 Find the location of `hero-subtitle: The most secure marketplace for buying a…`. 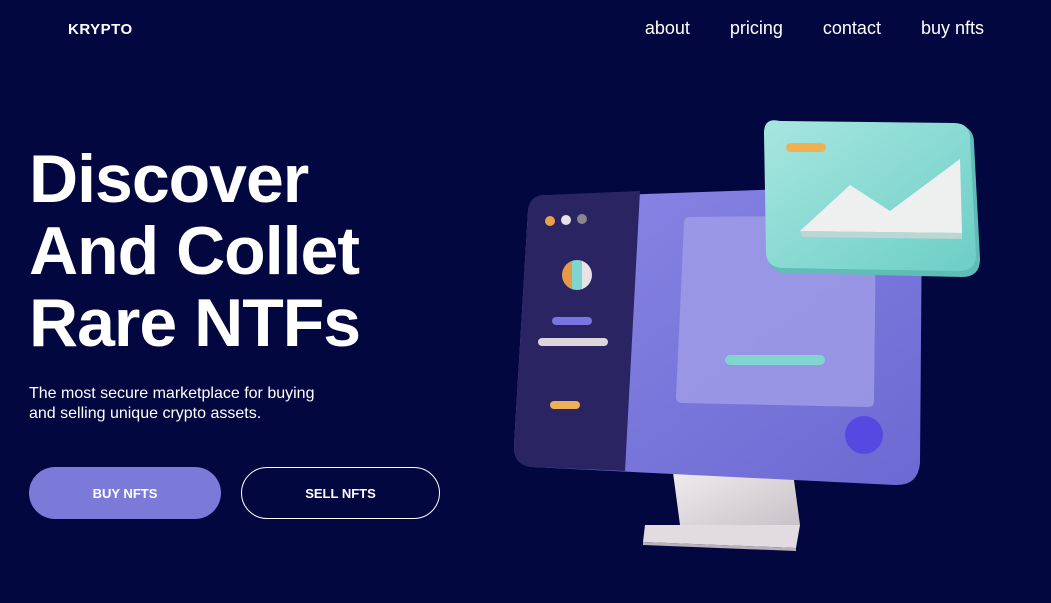

hero-subtitle: The most secure marketplace for buying a… is located at coordinates (189, 404).